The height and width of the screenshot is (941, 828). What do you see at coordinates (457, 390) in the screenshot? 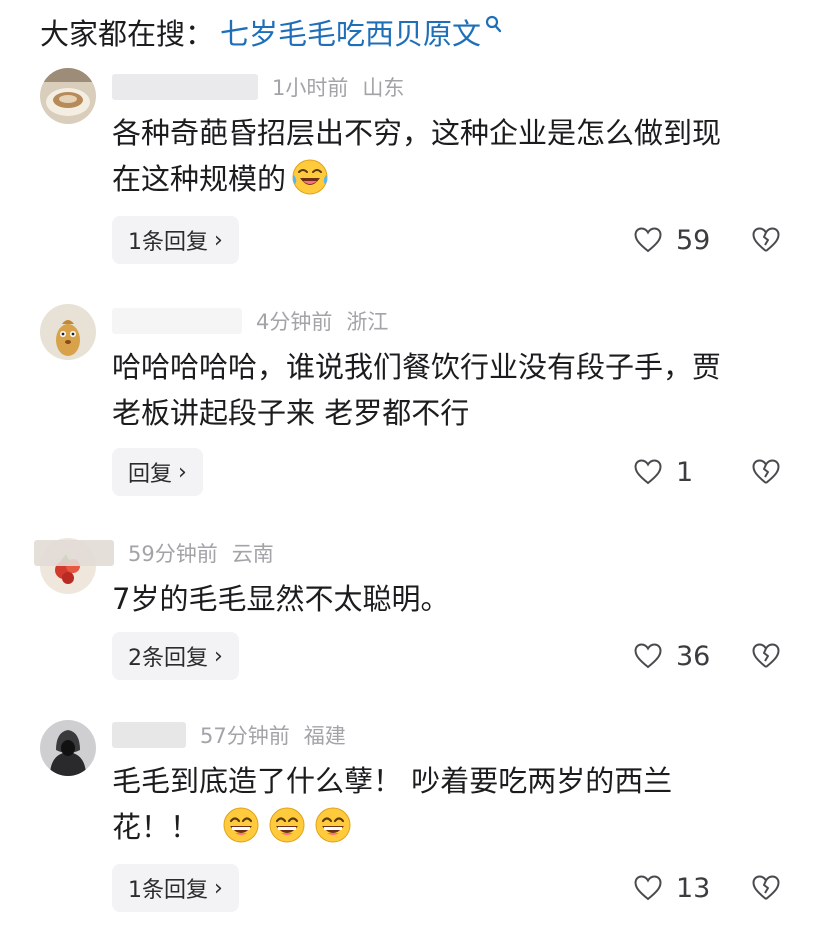
I see `comment-text: 哈哈哈哈哈，谁说我们餐饮行业没有段子手，贾 老板讲起段子来 老罗都不行` at bounding box center [457, 390].